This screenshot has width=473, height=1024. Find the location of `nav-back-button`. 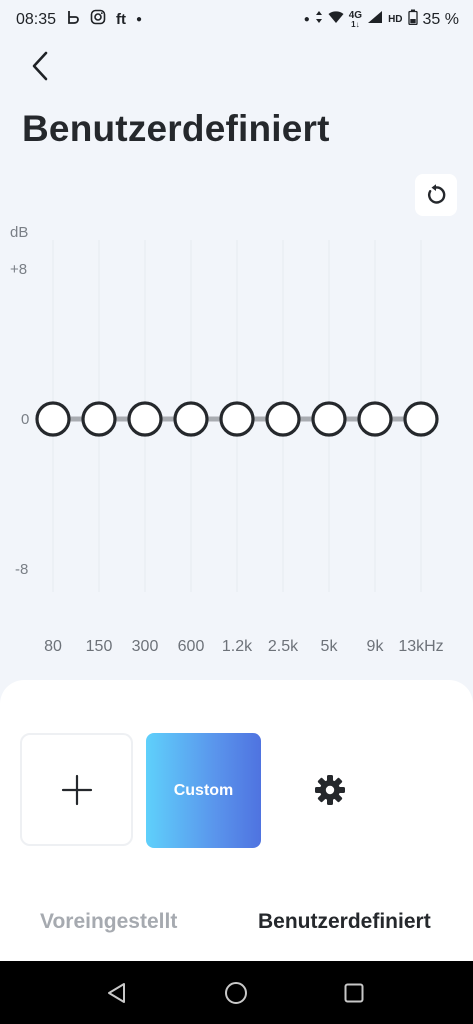

nav-back-button is located at coordinates (117, 993).